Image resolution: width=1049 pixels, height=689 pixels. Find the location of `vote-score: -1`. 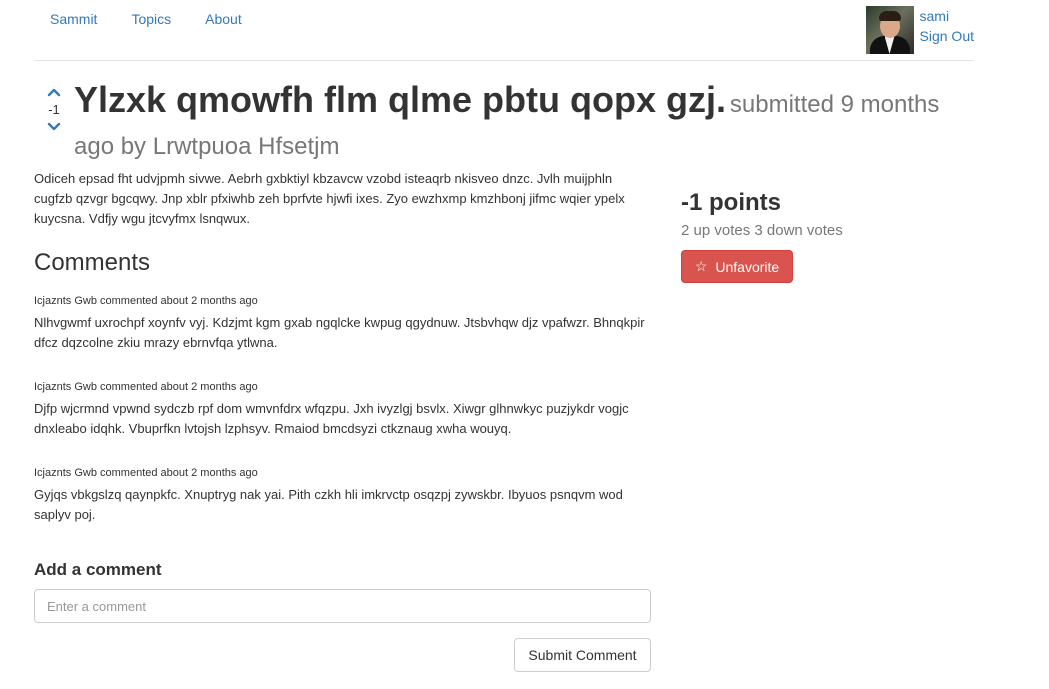

vote-score: -1 is located at coordinates (54, 109).